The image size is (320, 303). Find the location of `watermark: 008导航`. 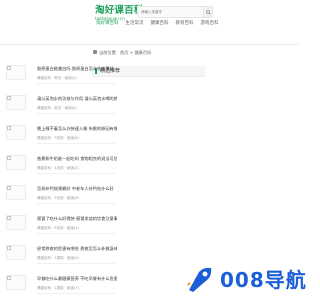

watermark: 008导航 is located at coordinates (245, 281).